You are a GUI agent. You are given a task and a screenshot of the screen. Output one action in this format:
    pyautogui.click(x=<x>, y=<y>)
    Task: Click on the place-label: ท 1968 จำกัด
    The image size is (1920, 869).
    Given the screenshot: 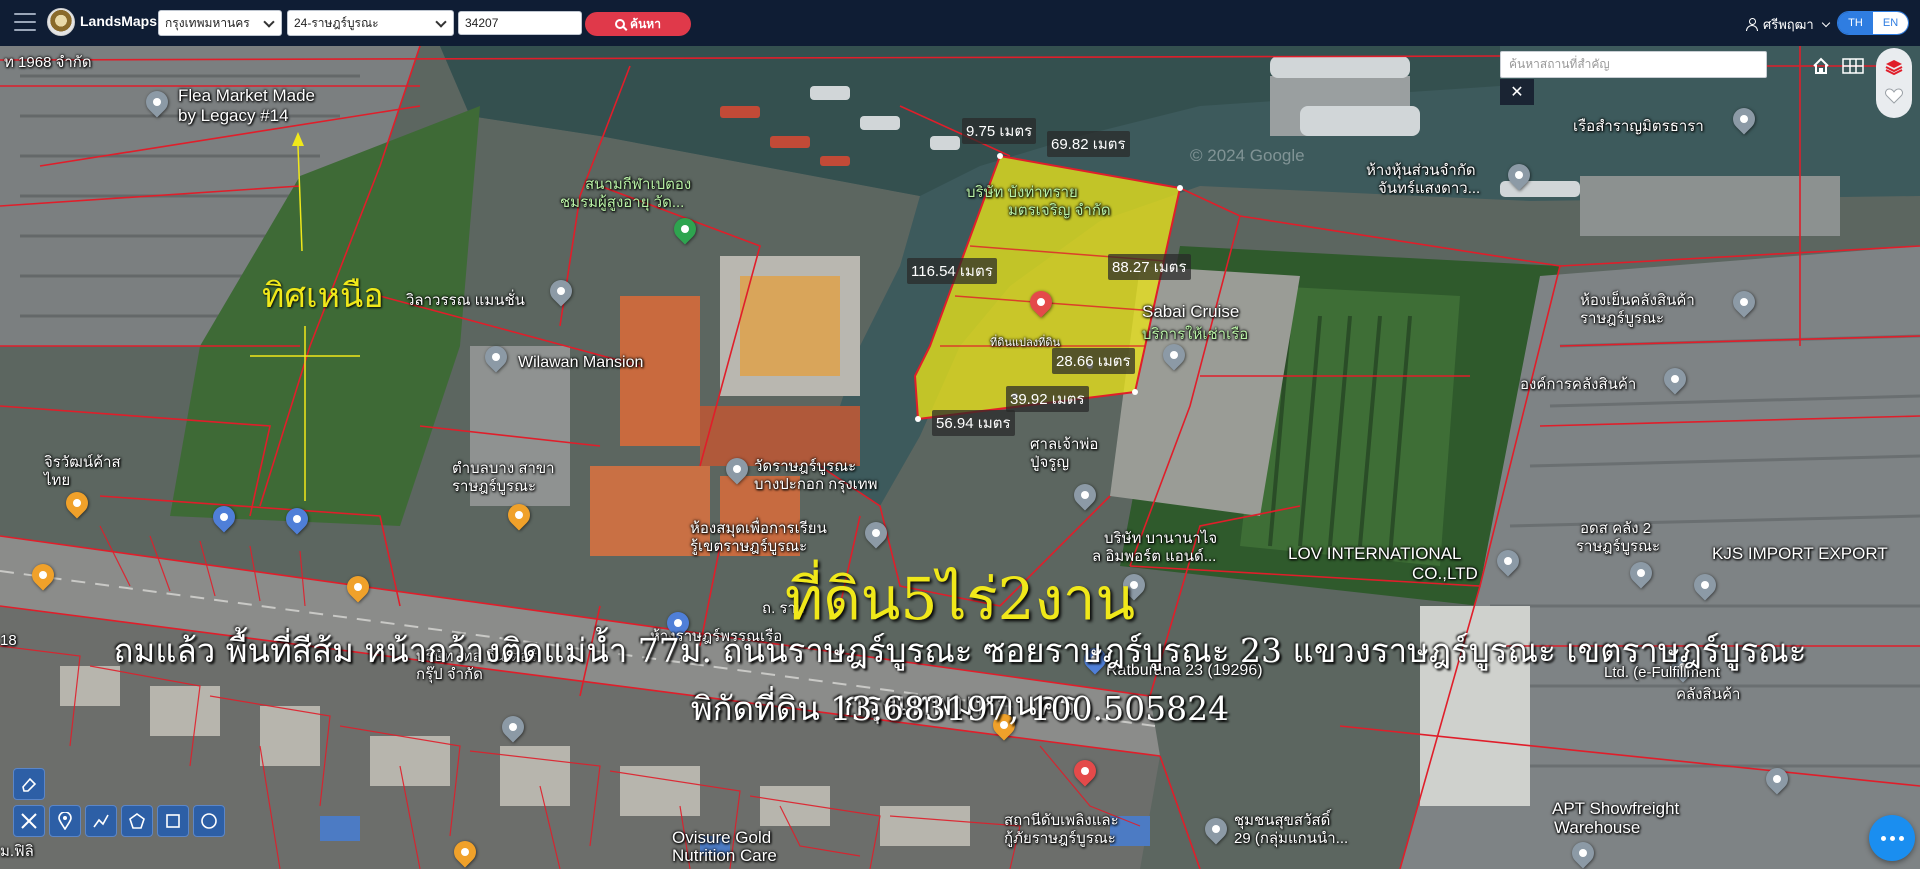 What is the action you would take?
    pyautogui.click(x=48, y=62)
    